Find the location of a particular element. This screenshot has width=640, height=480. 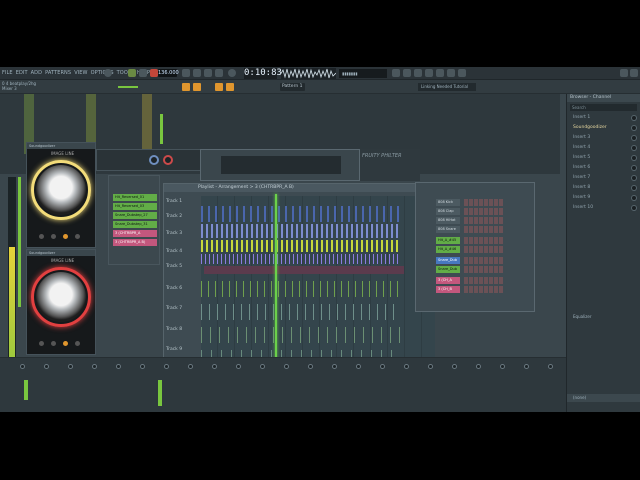

pat-song-toggle is located at coordinates (108, 73).